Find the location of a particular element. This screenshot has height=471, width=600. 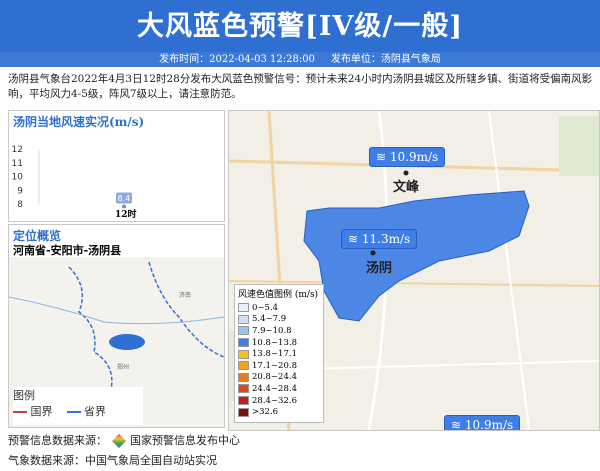

header-banner: 大风蓝色预警[IV级/一般] is located at coordinates (300, 26).